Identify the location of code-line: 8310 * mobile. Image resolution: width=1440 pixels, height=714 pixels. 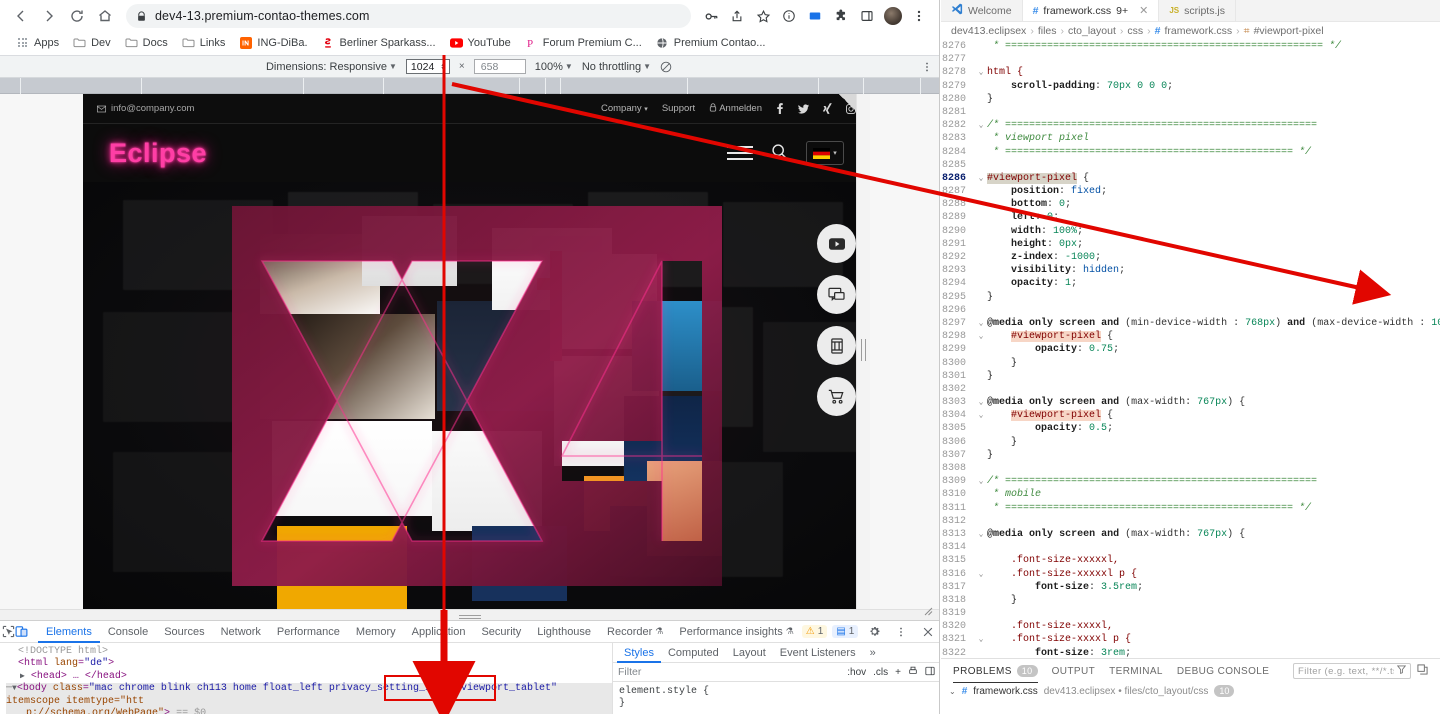
(1190, 494).